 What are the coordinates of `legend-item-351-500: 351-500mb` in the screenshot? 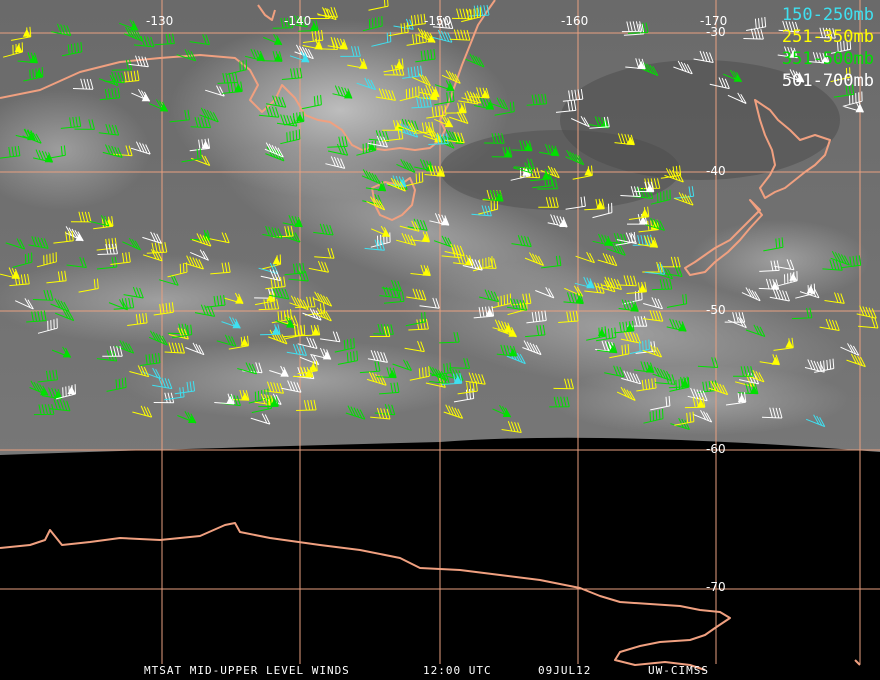 It's located at (827, 59).